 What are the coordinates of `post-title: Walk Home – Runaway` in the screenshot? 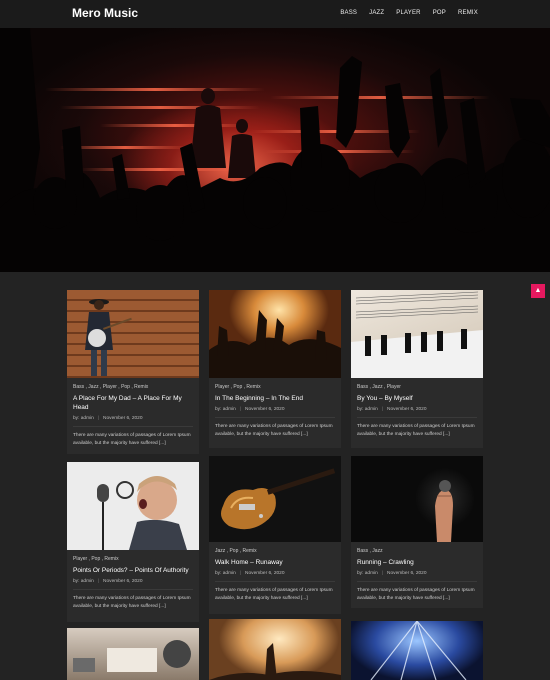 It's located at (275, 562).